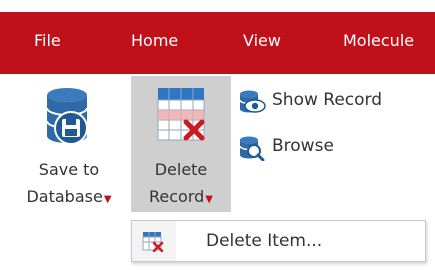 Image resolution: width=435 pixels, height=270 pixels. What do you see at coordinates (154, 40) in the screenshot?
I see `tab-home: Home` at bounding box center [154, 40].